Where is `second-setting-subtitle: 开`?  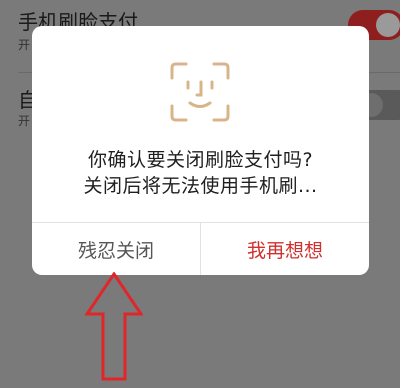 second-setting-subtitle: 开 is located at coordinates (24, 121).